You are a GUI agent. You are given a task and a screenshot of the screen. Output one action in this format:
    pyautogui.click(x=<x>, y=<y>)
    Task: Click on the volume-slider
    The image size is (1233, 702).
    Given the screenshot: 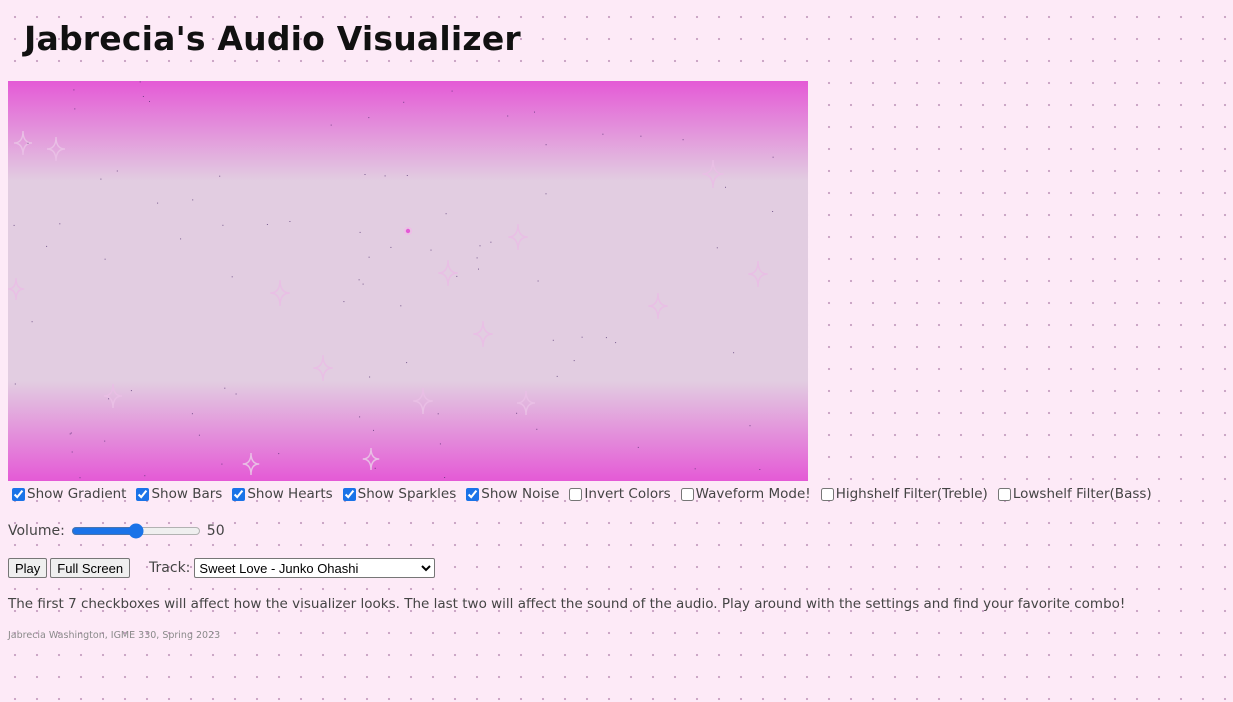 What is the action you would take?
    pyautogui.click(x=135, y=531)
    